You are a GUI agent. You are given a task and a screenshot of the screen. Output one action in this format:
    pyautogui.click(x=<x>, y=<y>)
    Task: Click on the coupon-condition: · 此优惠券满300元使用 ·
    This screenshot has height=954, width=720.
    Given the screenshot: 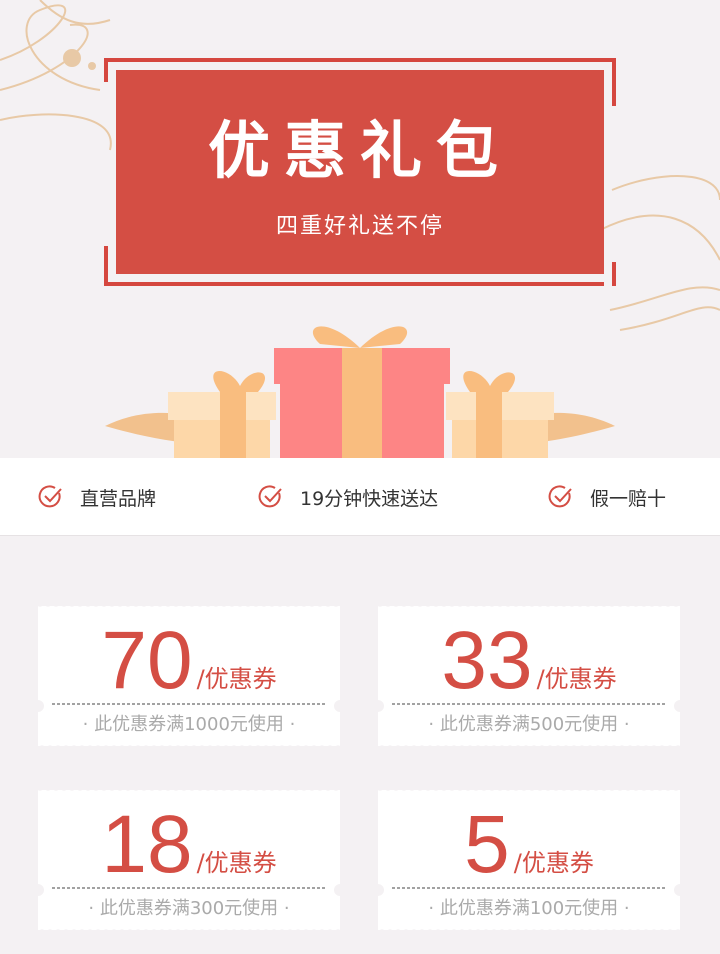 What is the action you would take?
    pyautogui.click(x=189, y=908)
    